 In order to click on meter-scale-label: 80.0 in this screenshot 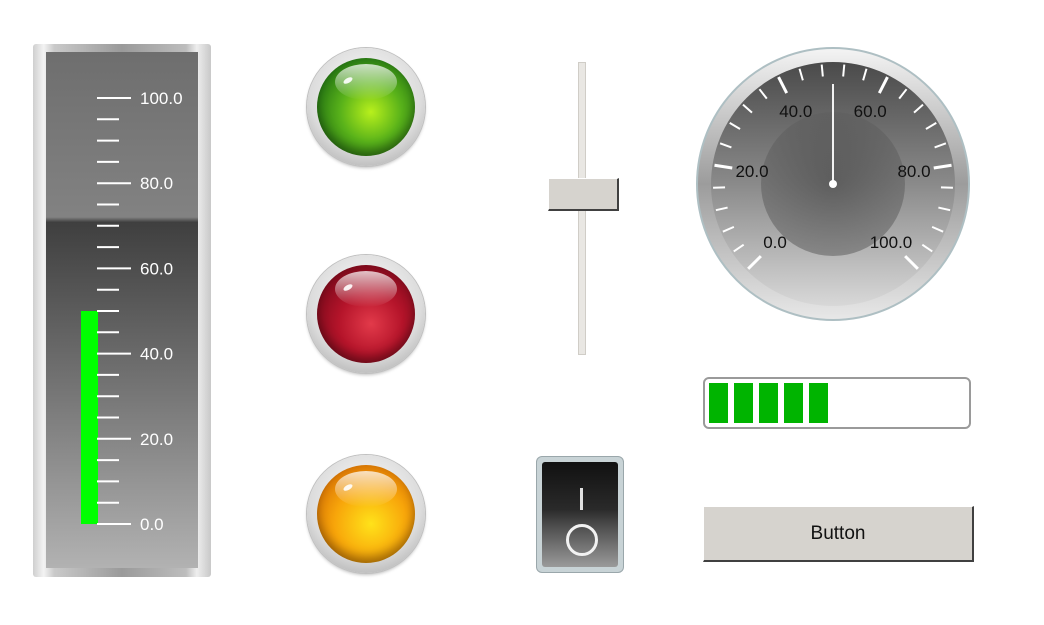, I will do `click(156, 183)`.